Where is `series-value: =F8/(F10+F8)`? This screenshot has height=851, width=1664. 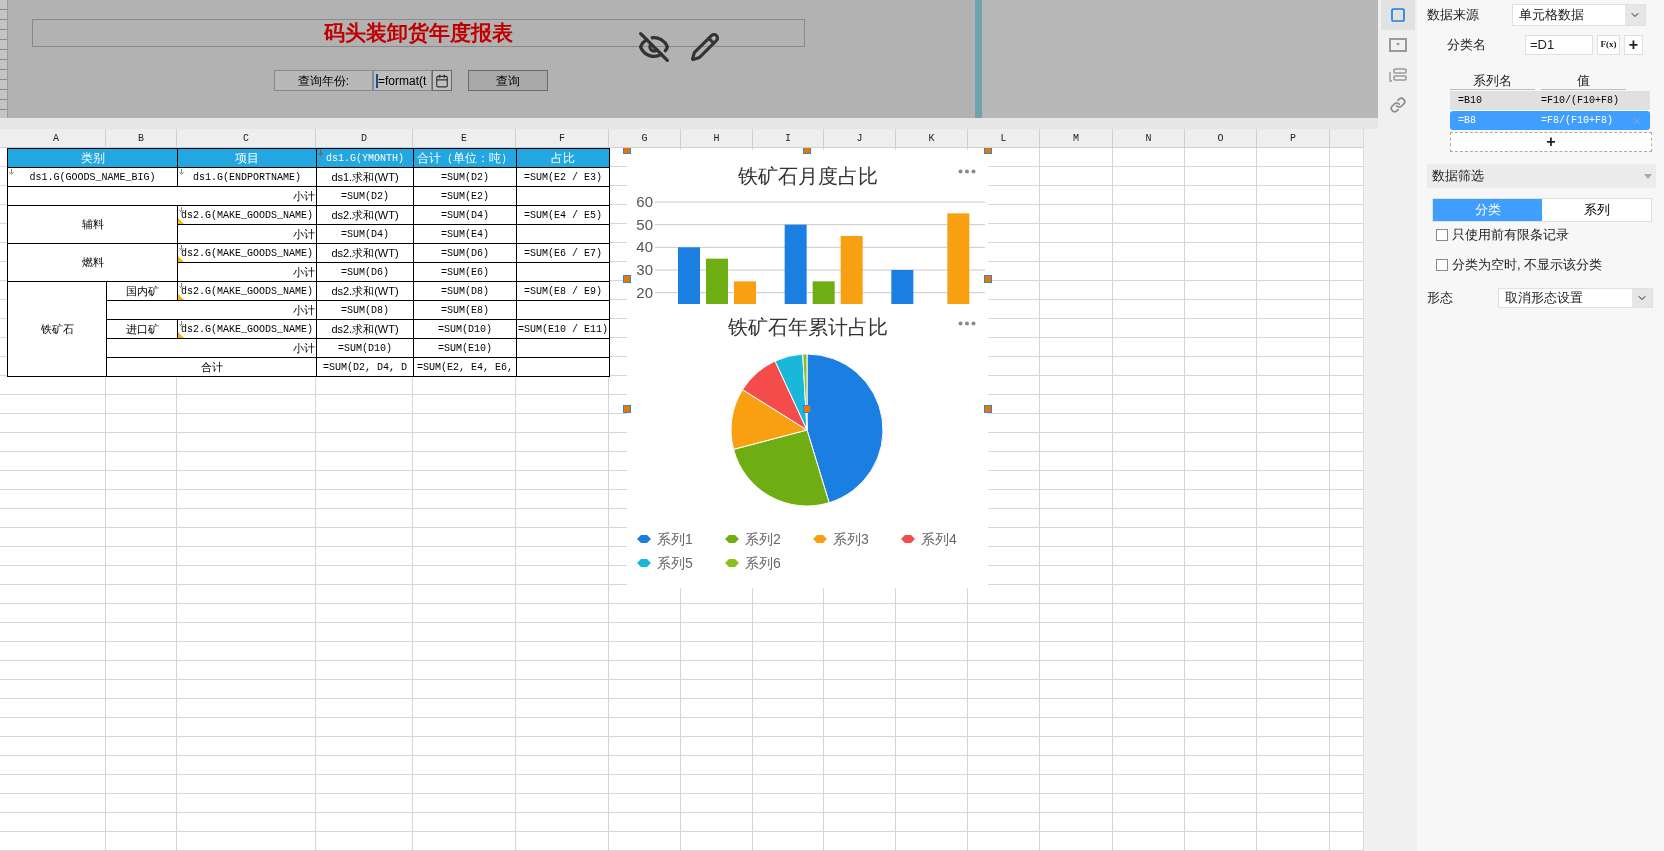 series-value: =F8/(F10+F8) is located at coordinates (1577, 121).